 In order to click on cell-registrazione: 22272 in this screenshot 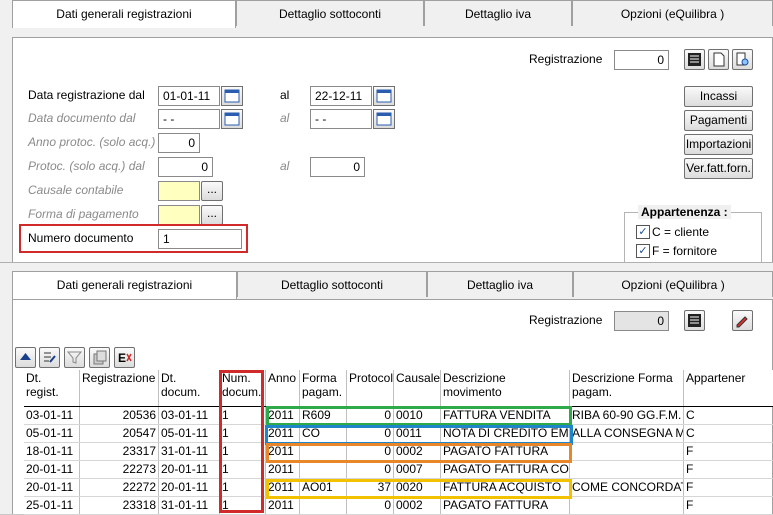, I will do `click(119, 487)`.